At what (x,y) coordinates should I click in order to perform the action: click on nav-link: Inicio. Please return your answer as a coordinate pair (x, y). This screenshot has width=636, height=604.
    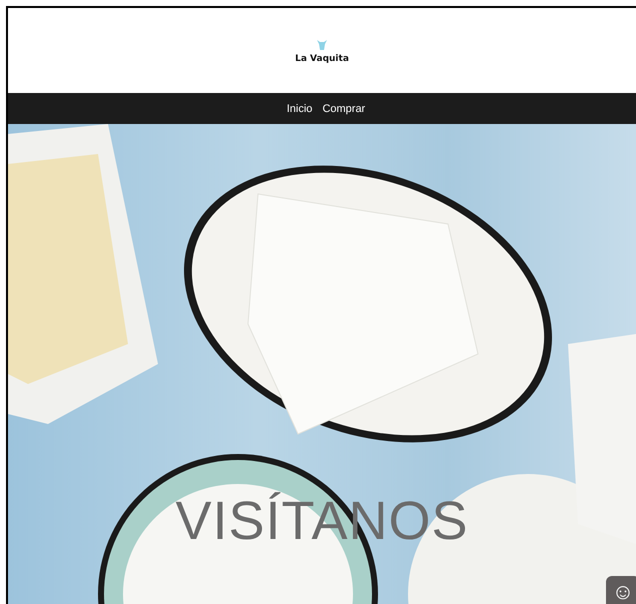
    Looking at the image, I should click on (299, 108).